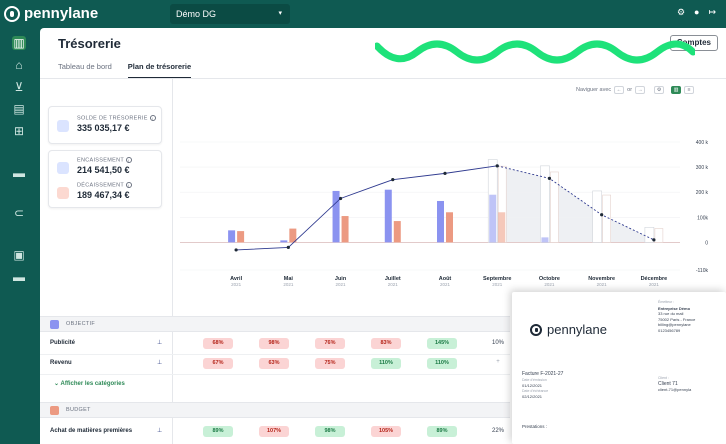 The height and width of the screenshot is (444, 726). What do you see at coordinates (280, 13) in the screenshot?
I see `chevron-down-icon: ▾` at bounding box center [280, 13].